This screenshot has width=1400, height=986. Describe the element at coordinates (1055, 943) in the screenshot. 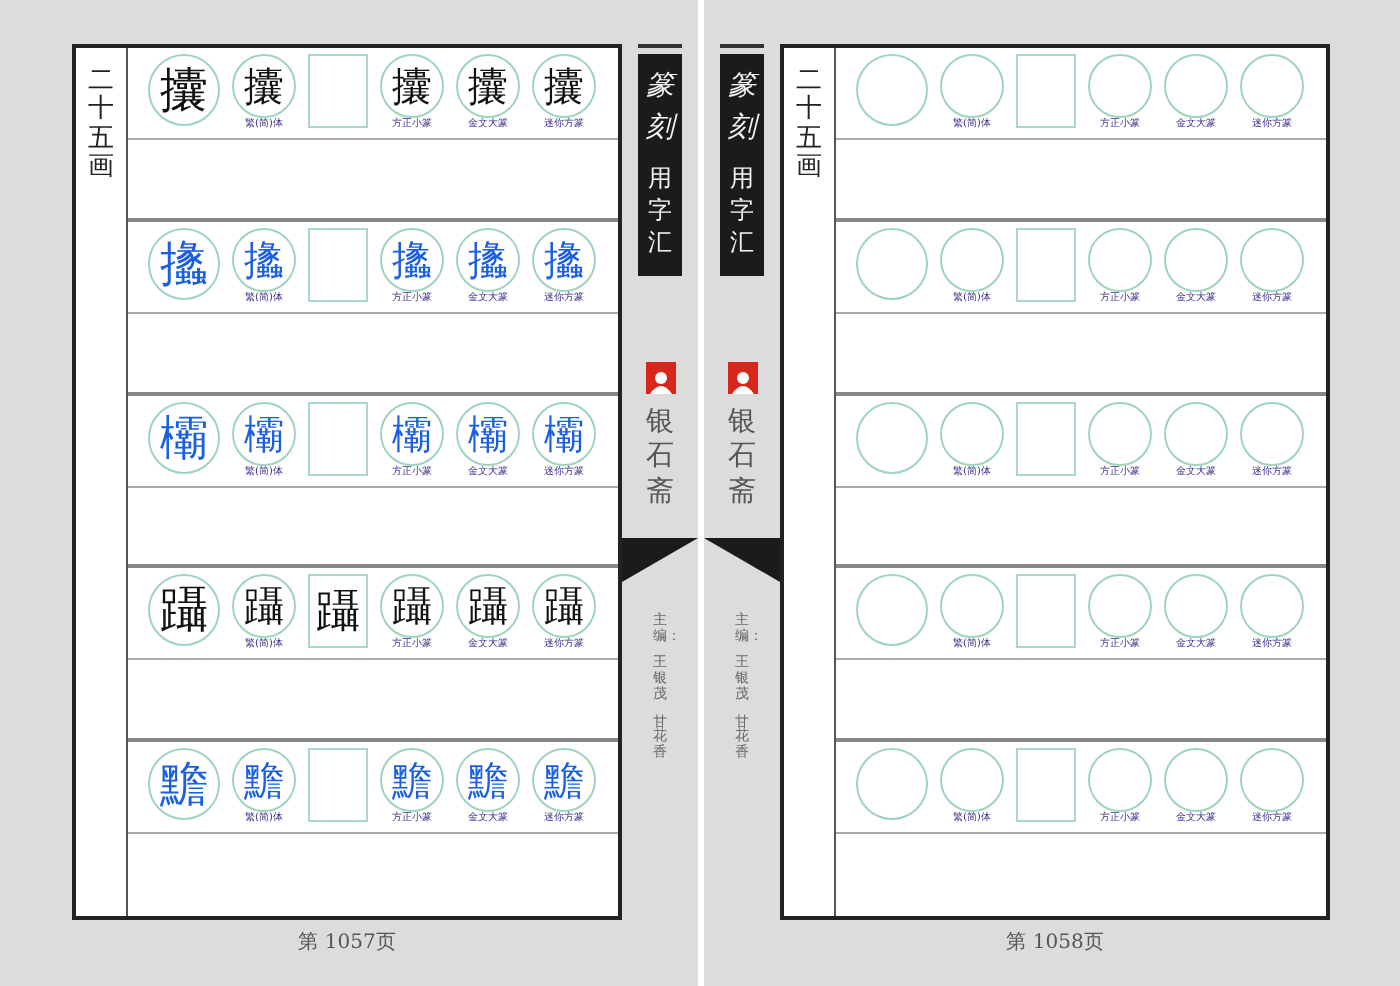

I see `page-number: 第 1058页` at that location.